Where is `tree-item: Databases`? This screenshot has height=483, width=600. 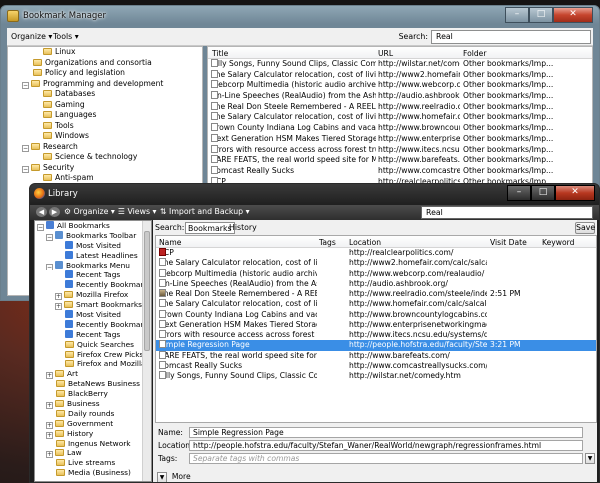 tree-item: Databases is located at coordinates (105, 94).